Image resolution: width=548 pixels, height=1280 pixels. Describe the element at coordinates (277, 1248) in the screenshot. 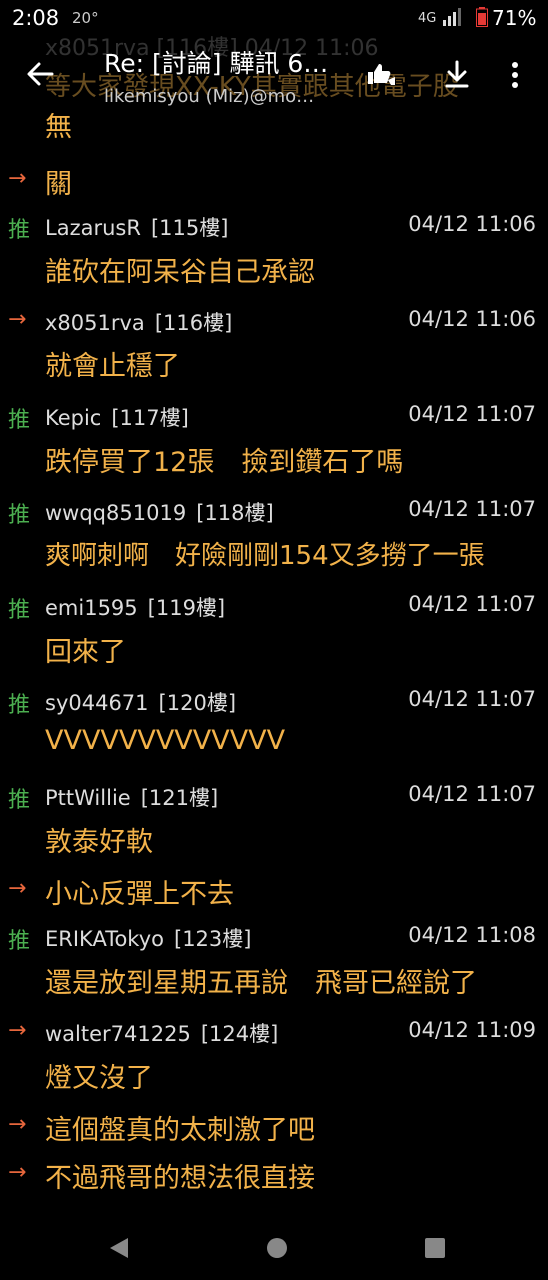

I see `nav-home-icon` at that location.